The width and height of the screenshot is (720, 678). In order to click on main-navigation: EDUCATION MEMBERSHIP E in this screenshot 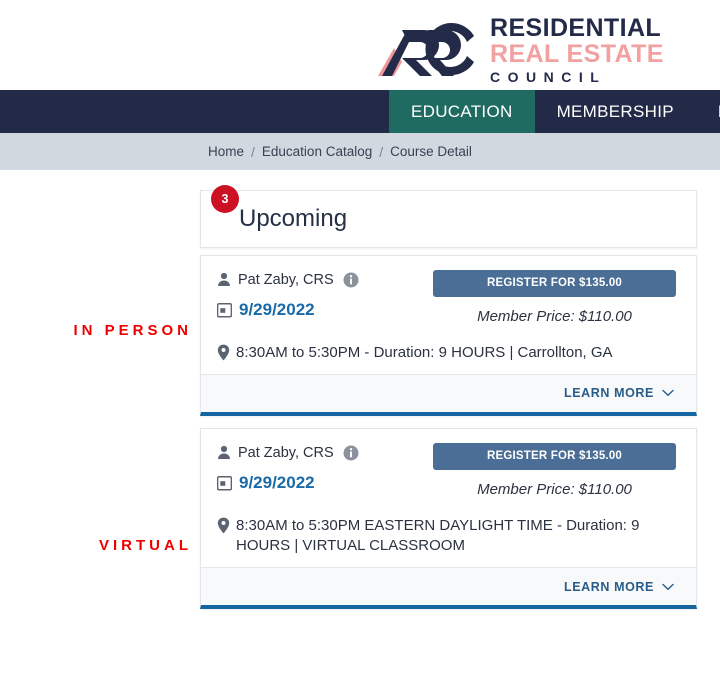, I will do `click(360, 111)`.